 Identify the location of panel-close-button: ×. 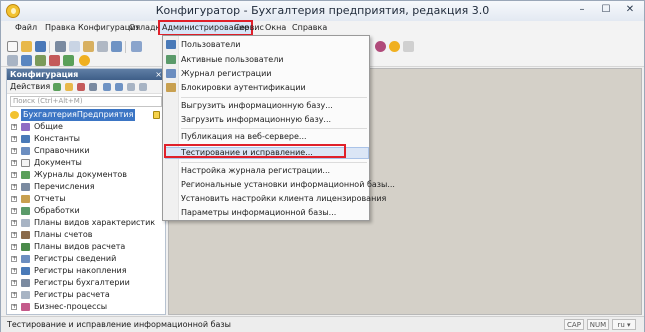
(158, 74).